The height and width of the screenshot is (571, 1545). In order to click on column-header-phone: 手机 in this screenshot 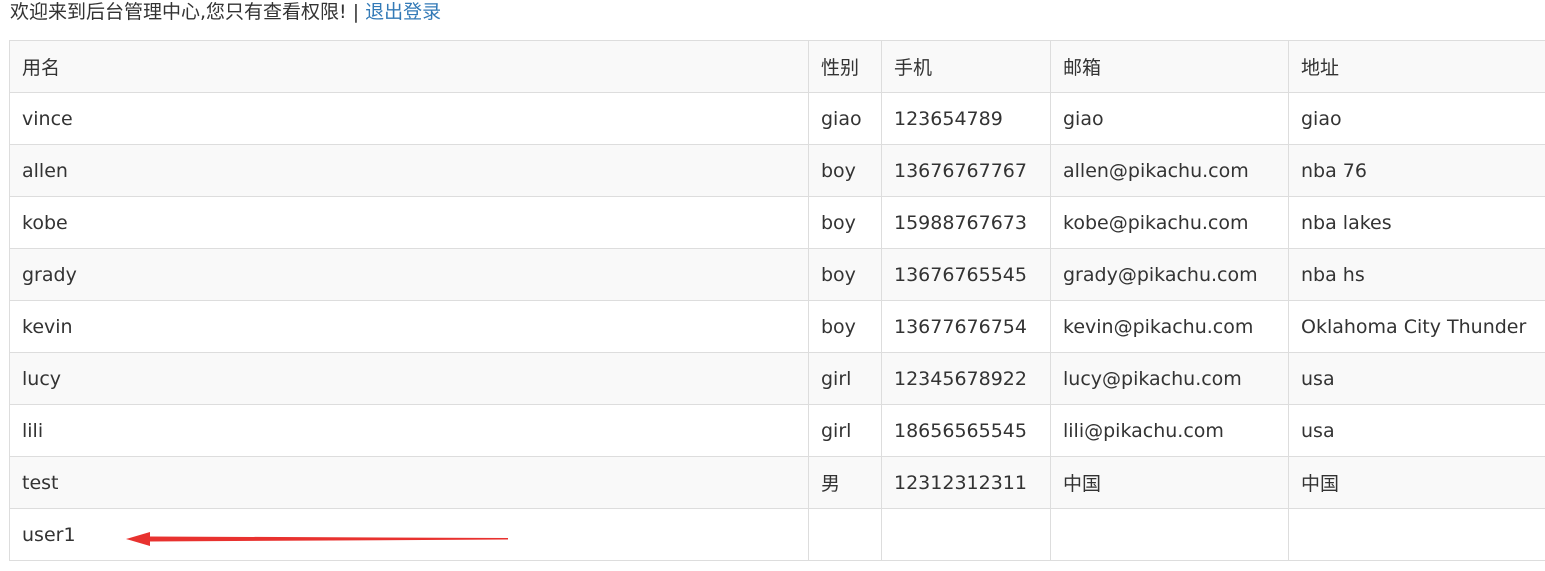, I will do `click(966, 66)`.